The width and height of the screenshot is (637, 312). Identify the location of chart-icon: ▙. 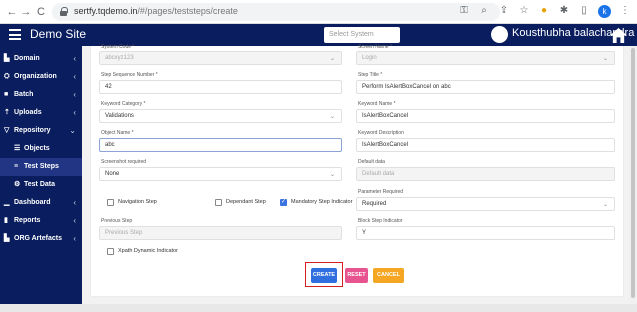
(7, 58).